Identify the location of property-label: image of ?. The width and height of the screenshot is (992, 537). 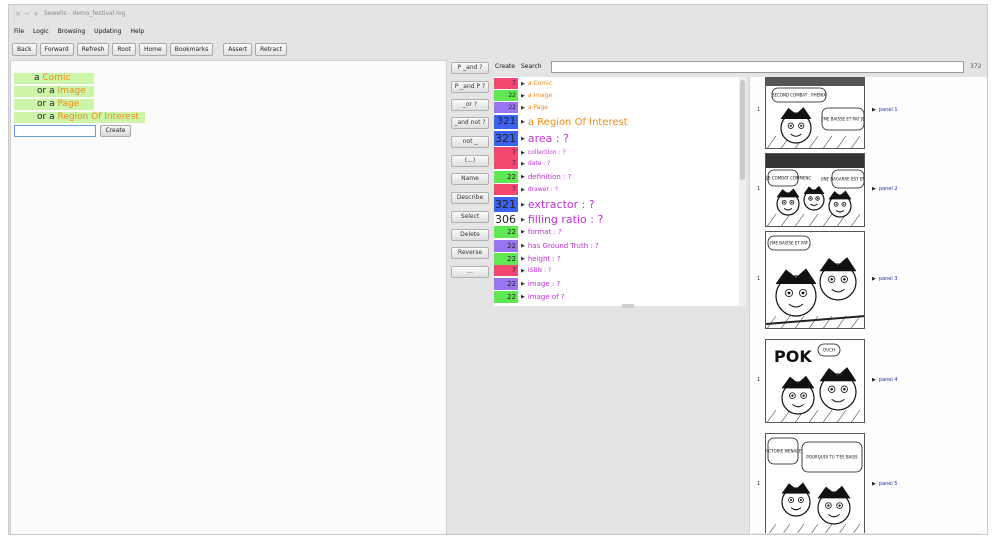
(546, 297).